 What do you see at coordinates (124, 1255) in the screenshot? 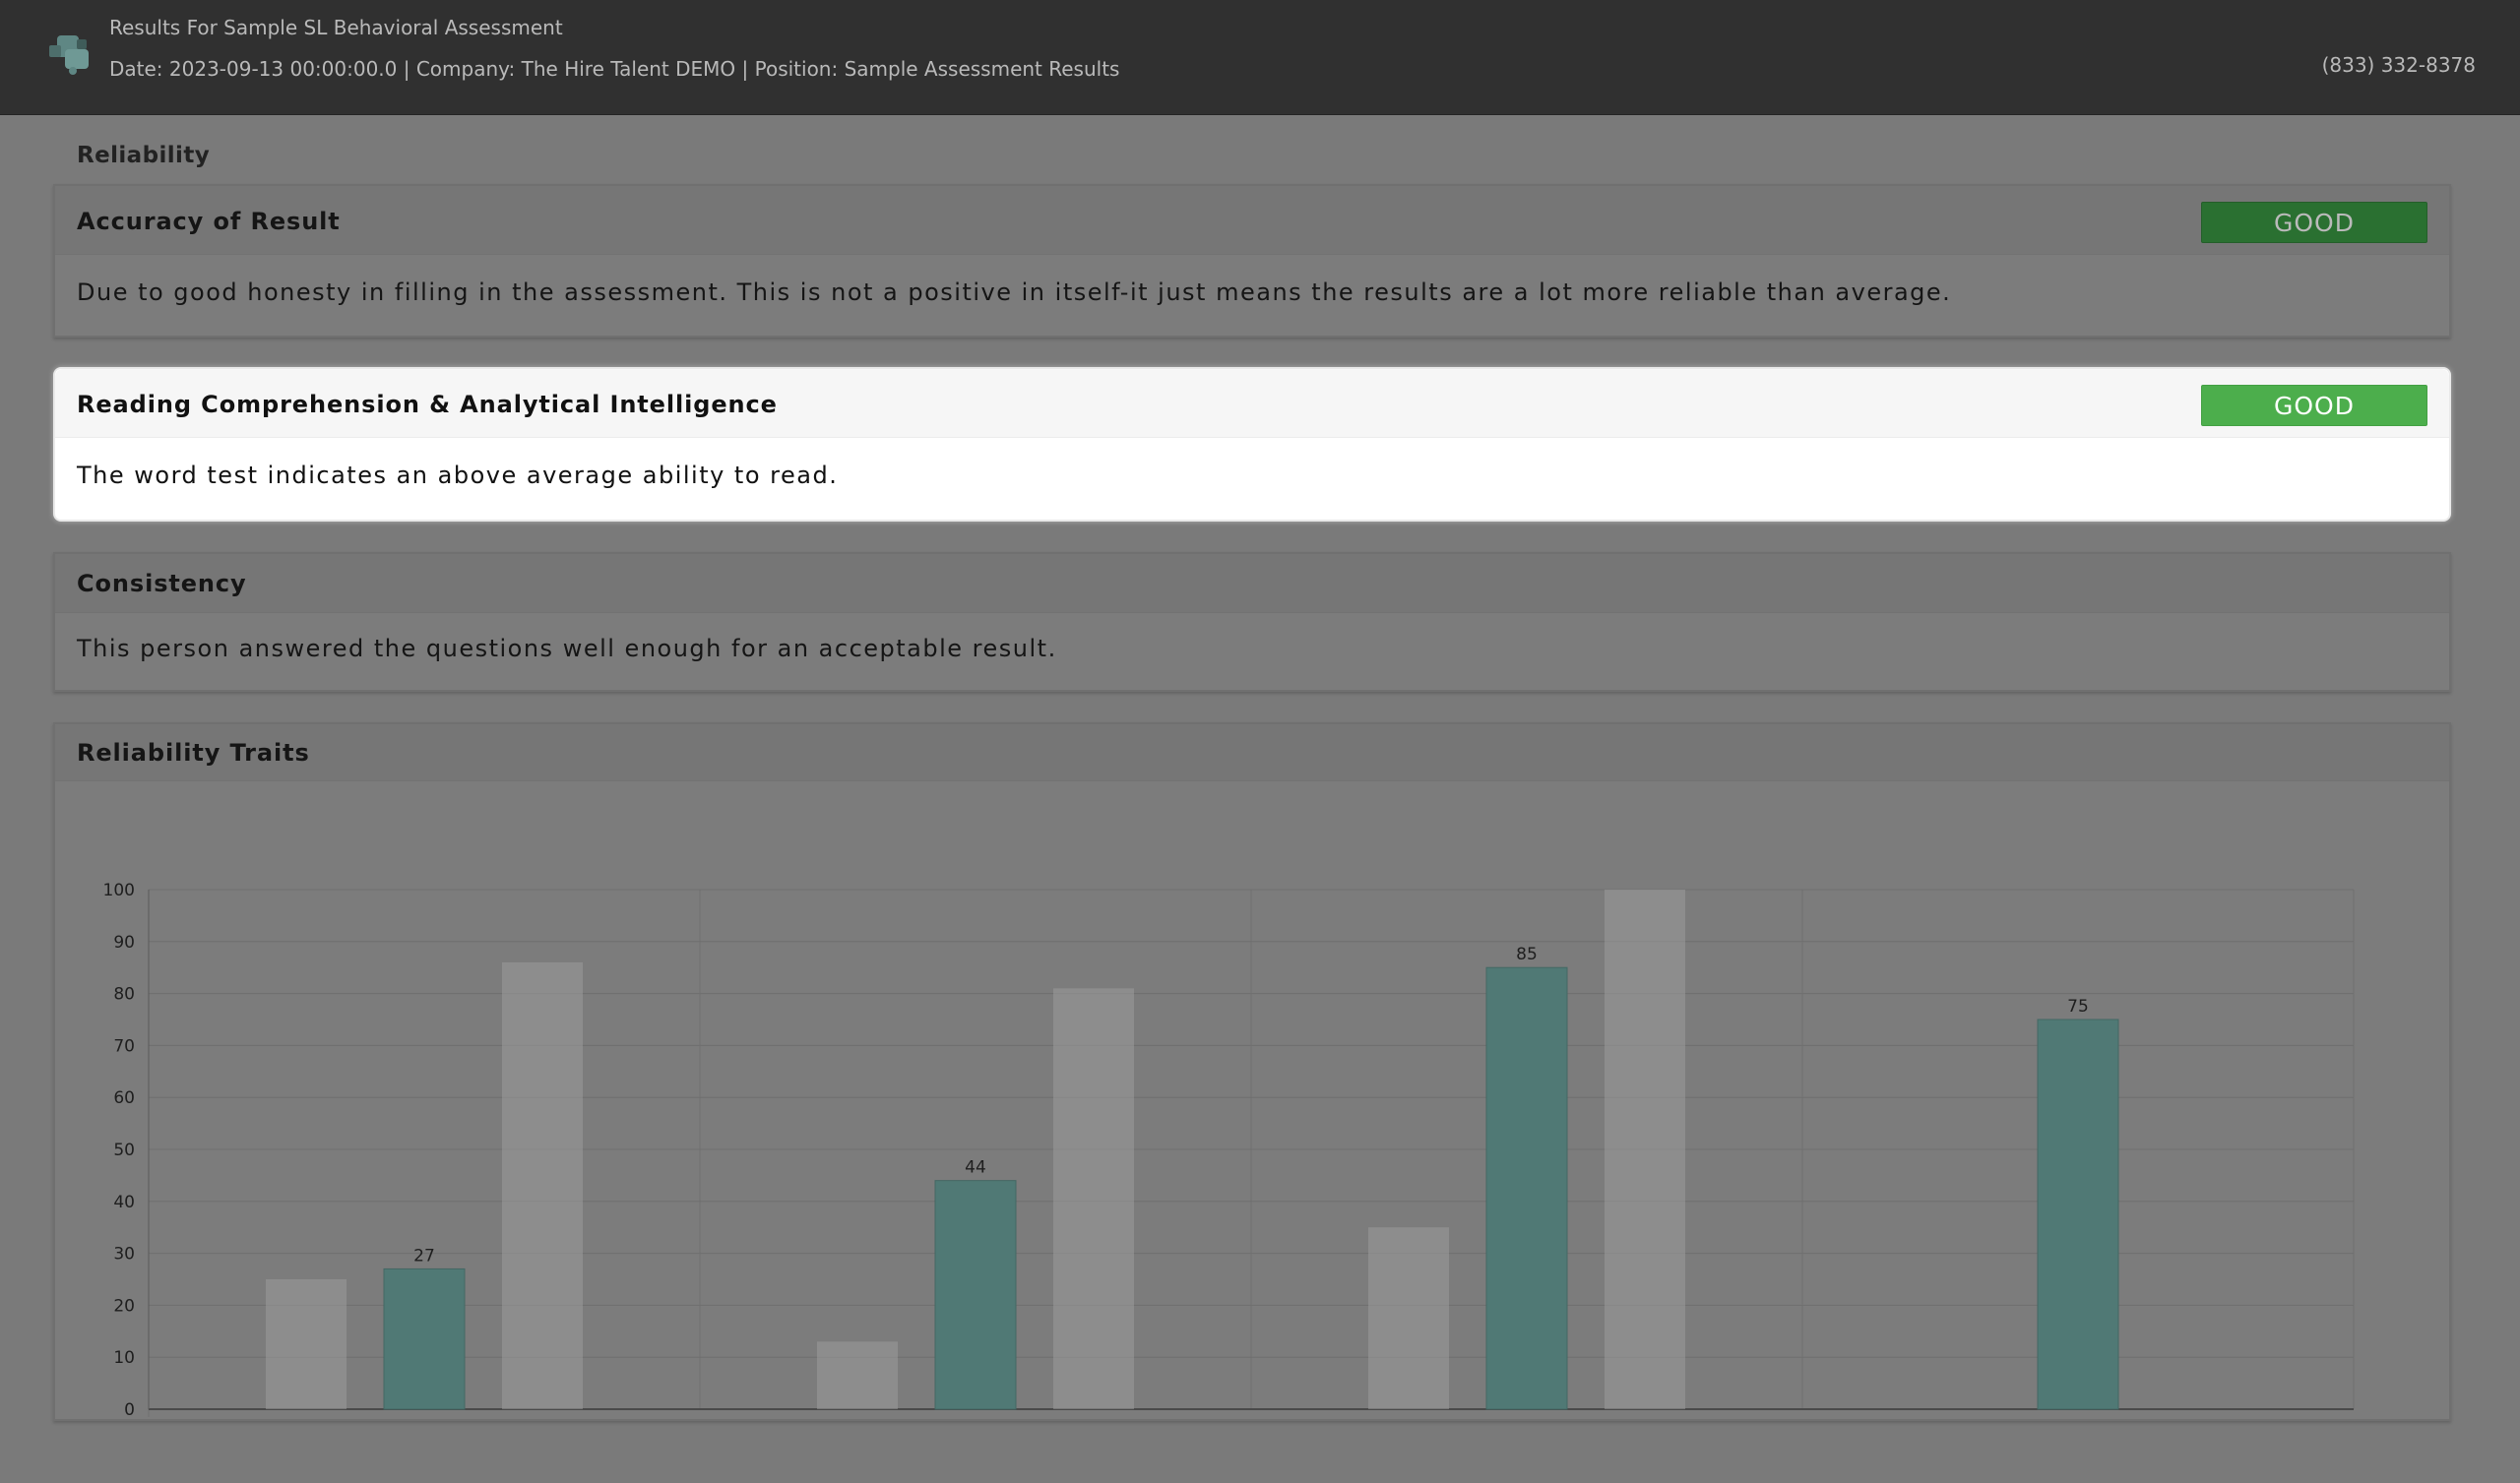
I see `y-tick-label: 30` at bounding box center [124, 1255].